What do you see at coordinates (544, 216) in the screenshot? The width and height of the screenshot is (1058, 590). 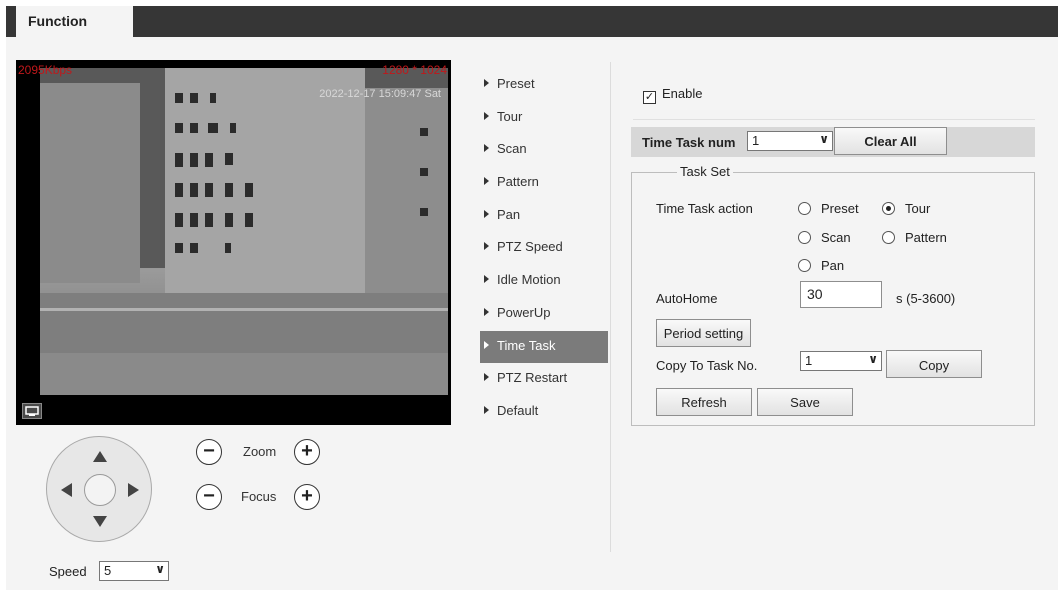 I see `menu-item-pan: Pan` at bounding box center [544, 216].